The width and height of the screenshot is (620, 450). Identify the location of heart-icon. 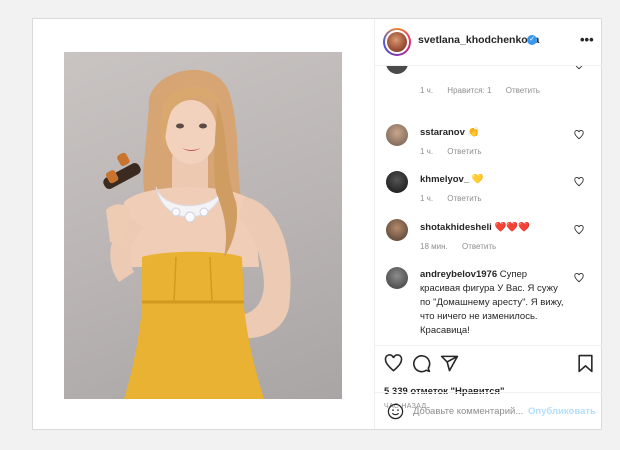
(393, 363).